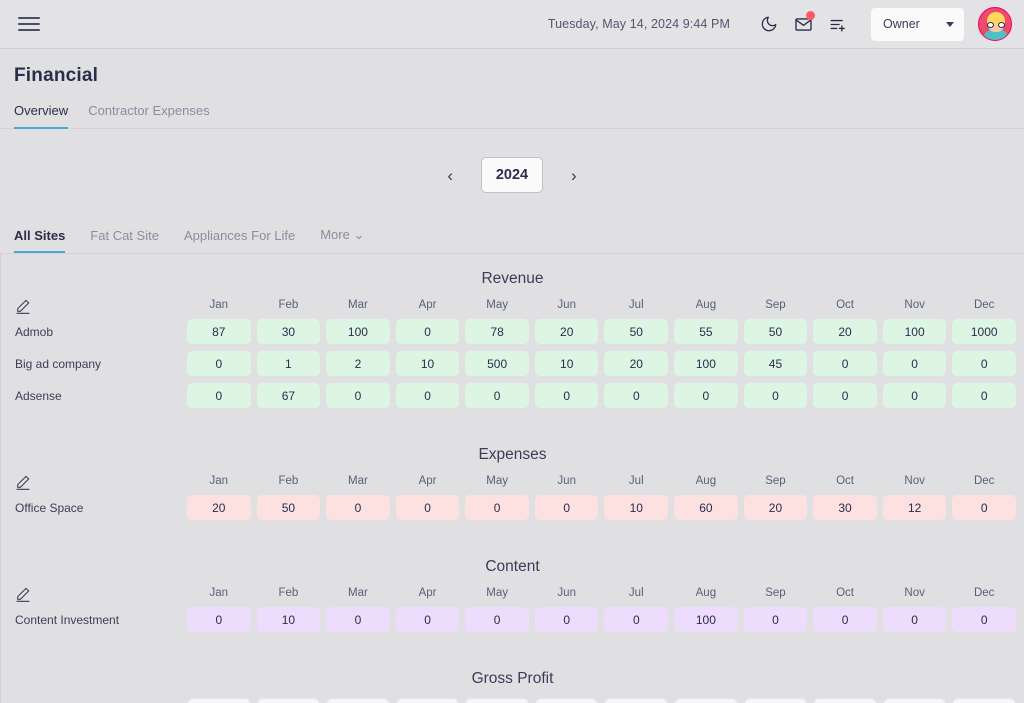 Image resolution: width=1024 pixels, height=703 pixels. Describe the element at coordinates (706, 331) in the screenshot. I see `data-cell: 55` at that location.